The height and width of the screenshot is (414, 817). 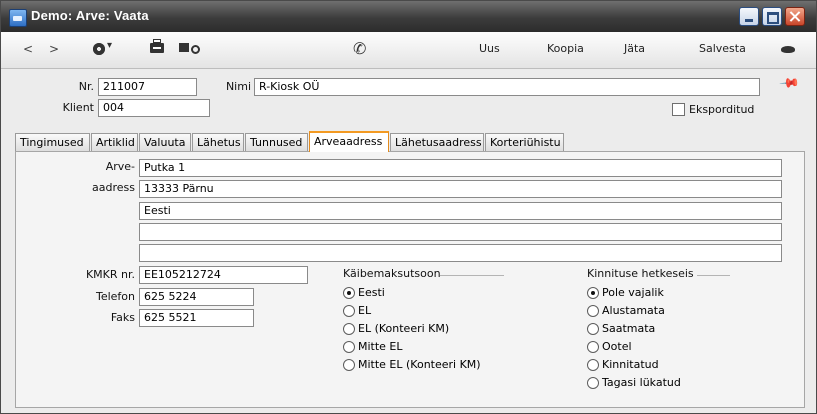 I want to click on tab-tunnused: Tunnused, so click(x=276, y=142).